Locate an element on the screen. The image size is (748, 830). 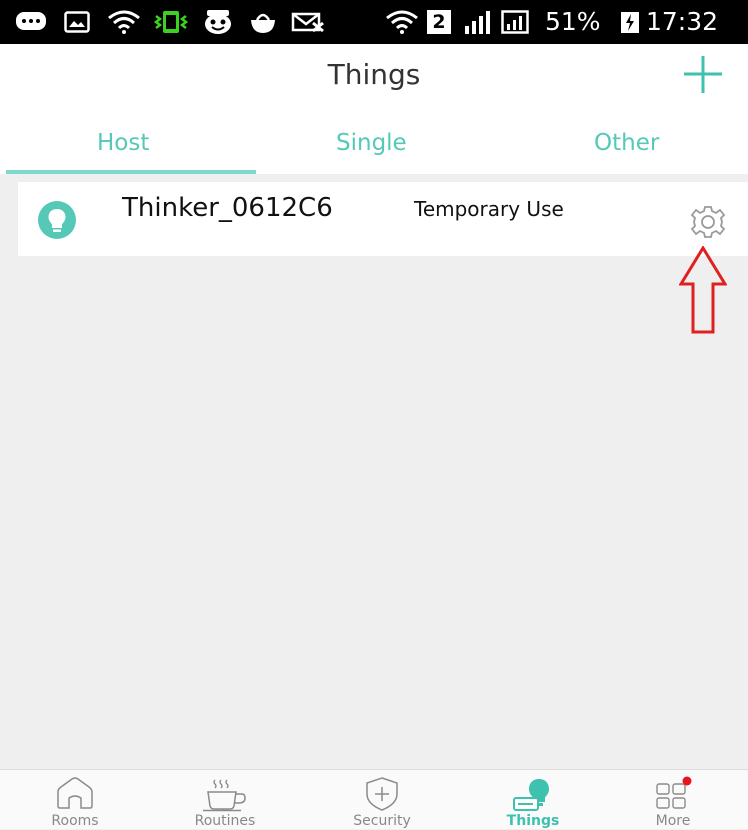
signal-box-icon is located at coordinates (515, 22).